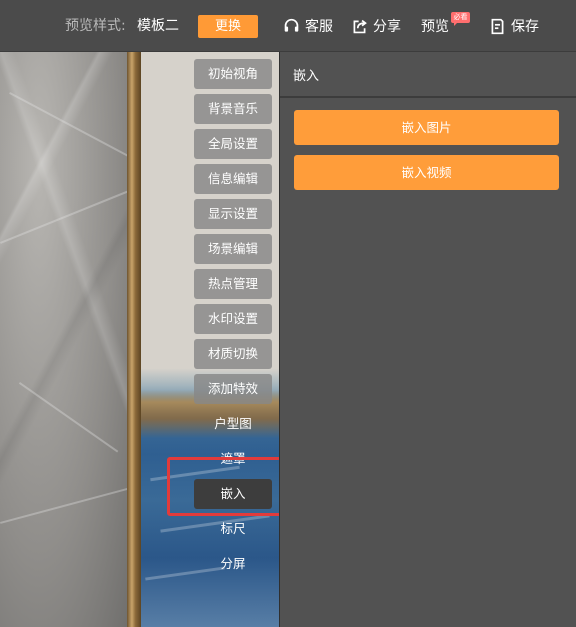 Image resolution: width=576 pixels, height=627 pixels. What do you see at coordinates (387, 27) in the screenshot?
I see `share-label: 分享` at bounding box center [387, 27].